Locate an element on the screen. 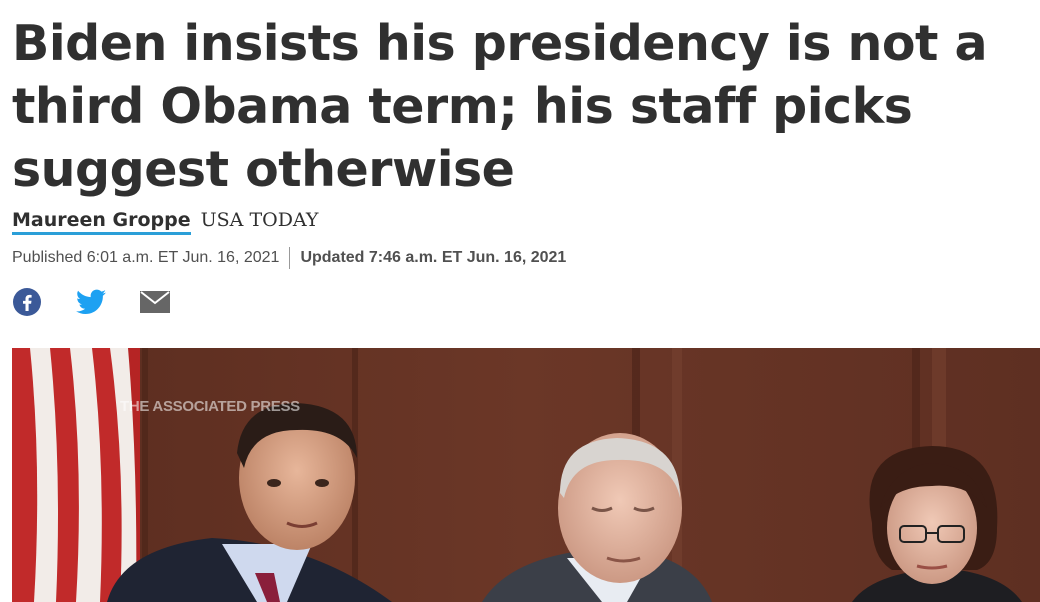 Image resolution: width=1040 pixels, height=602 pixels. facebook-share-button is located at coordinates (27, 302).